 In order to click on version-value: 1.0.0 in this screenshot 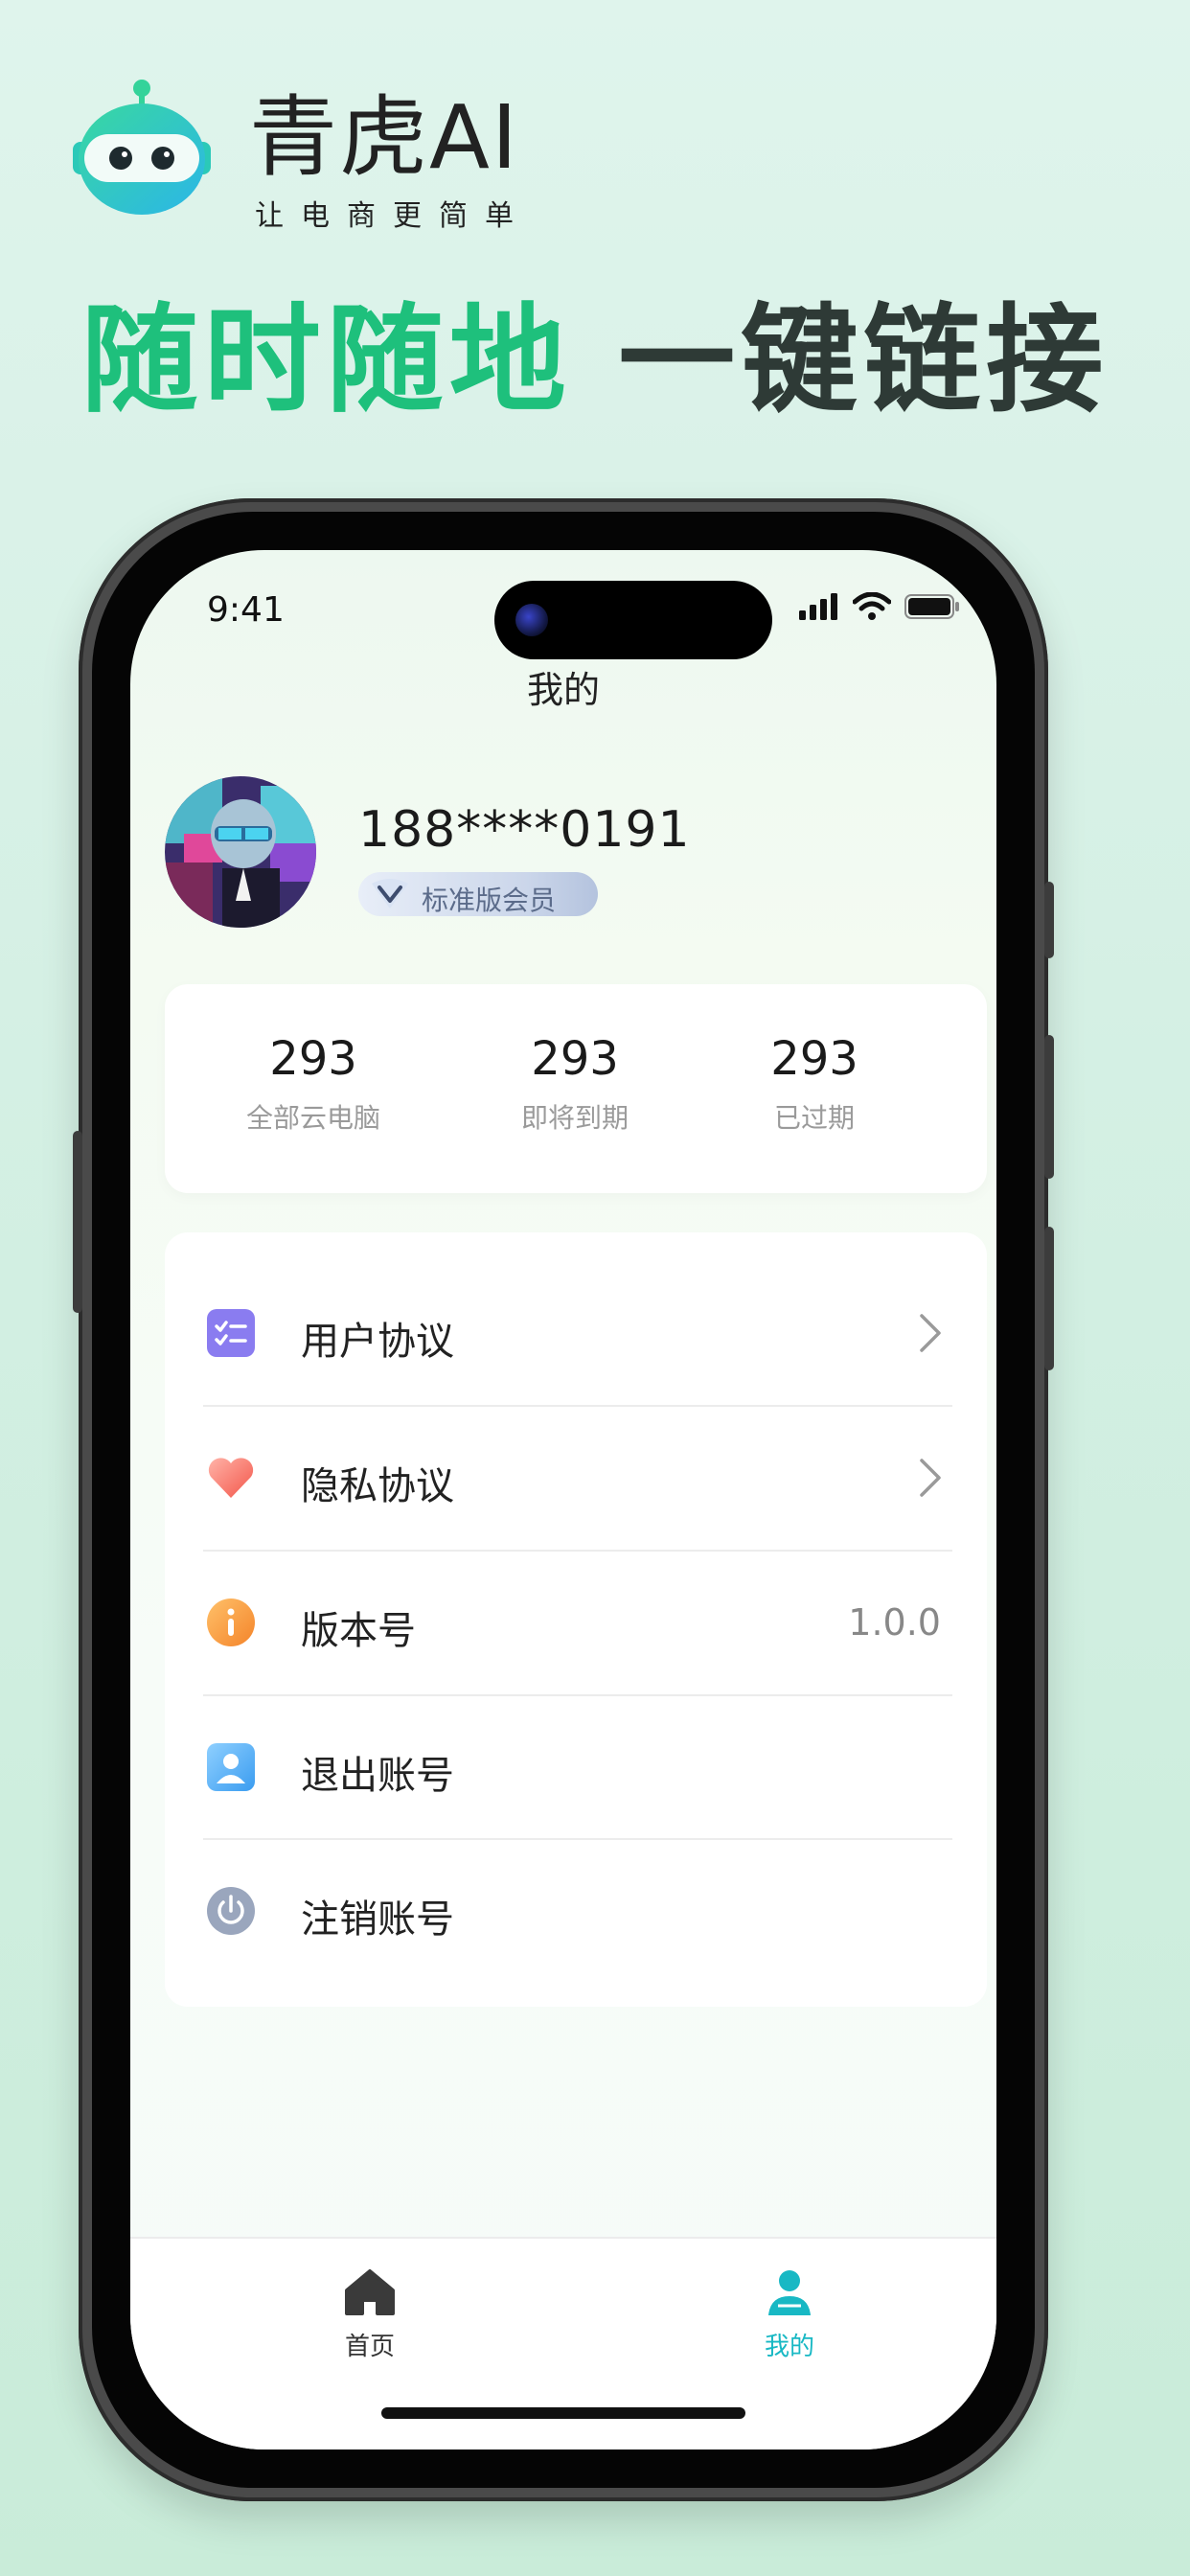, I will do `click(895, 1622)`.